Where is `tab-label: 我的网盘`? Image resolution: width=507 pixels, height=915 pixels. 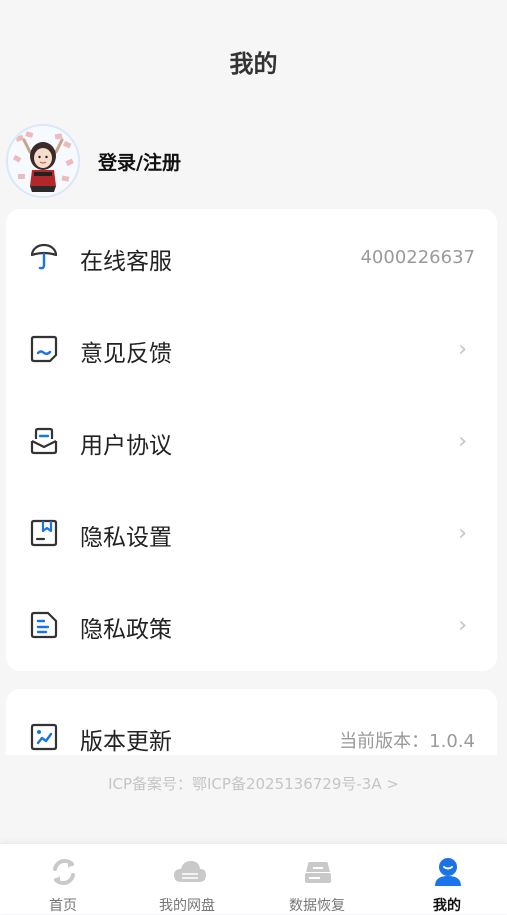 tab-label: 我的网盘 is located at coordinates (187, 906).